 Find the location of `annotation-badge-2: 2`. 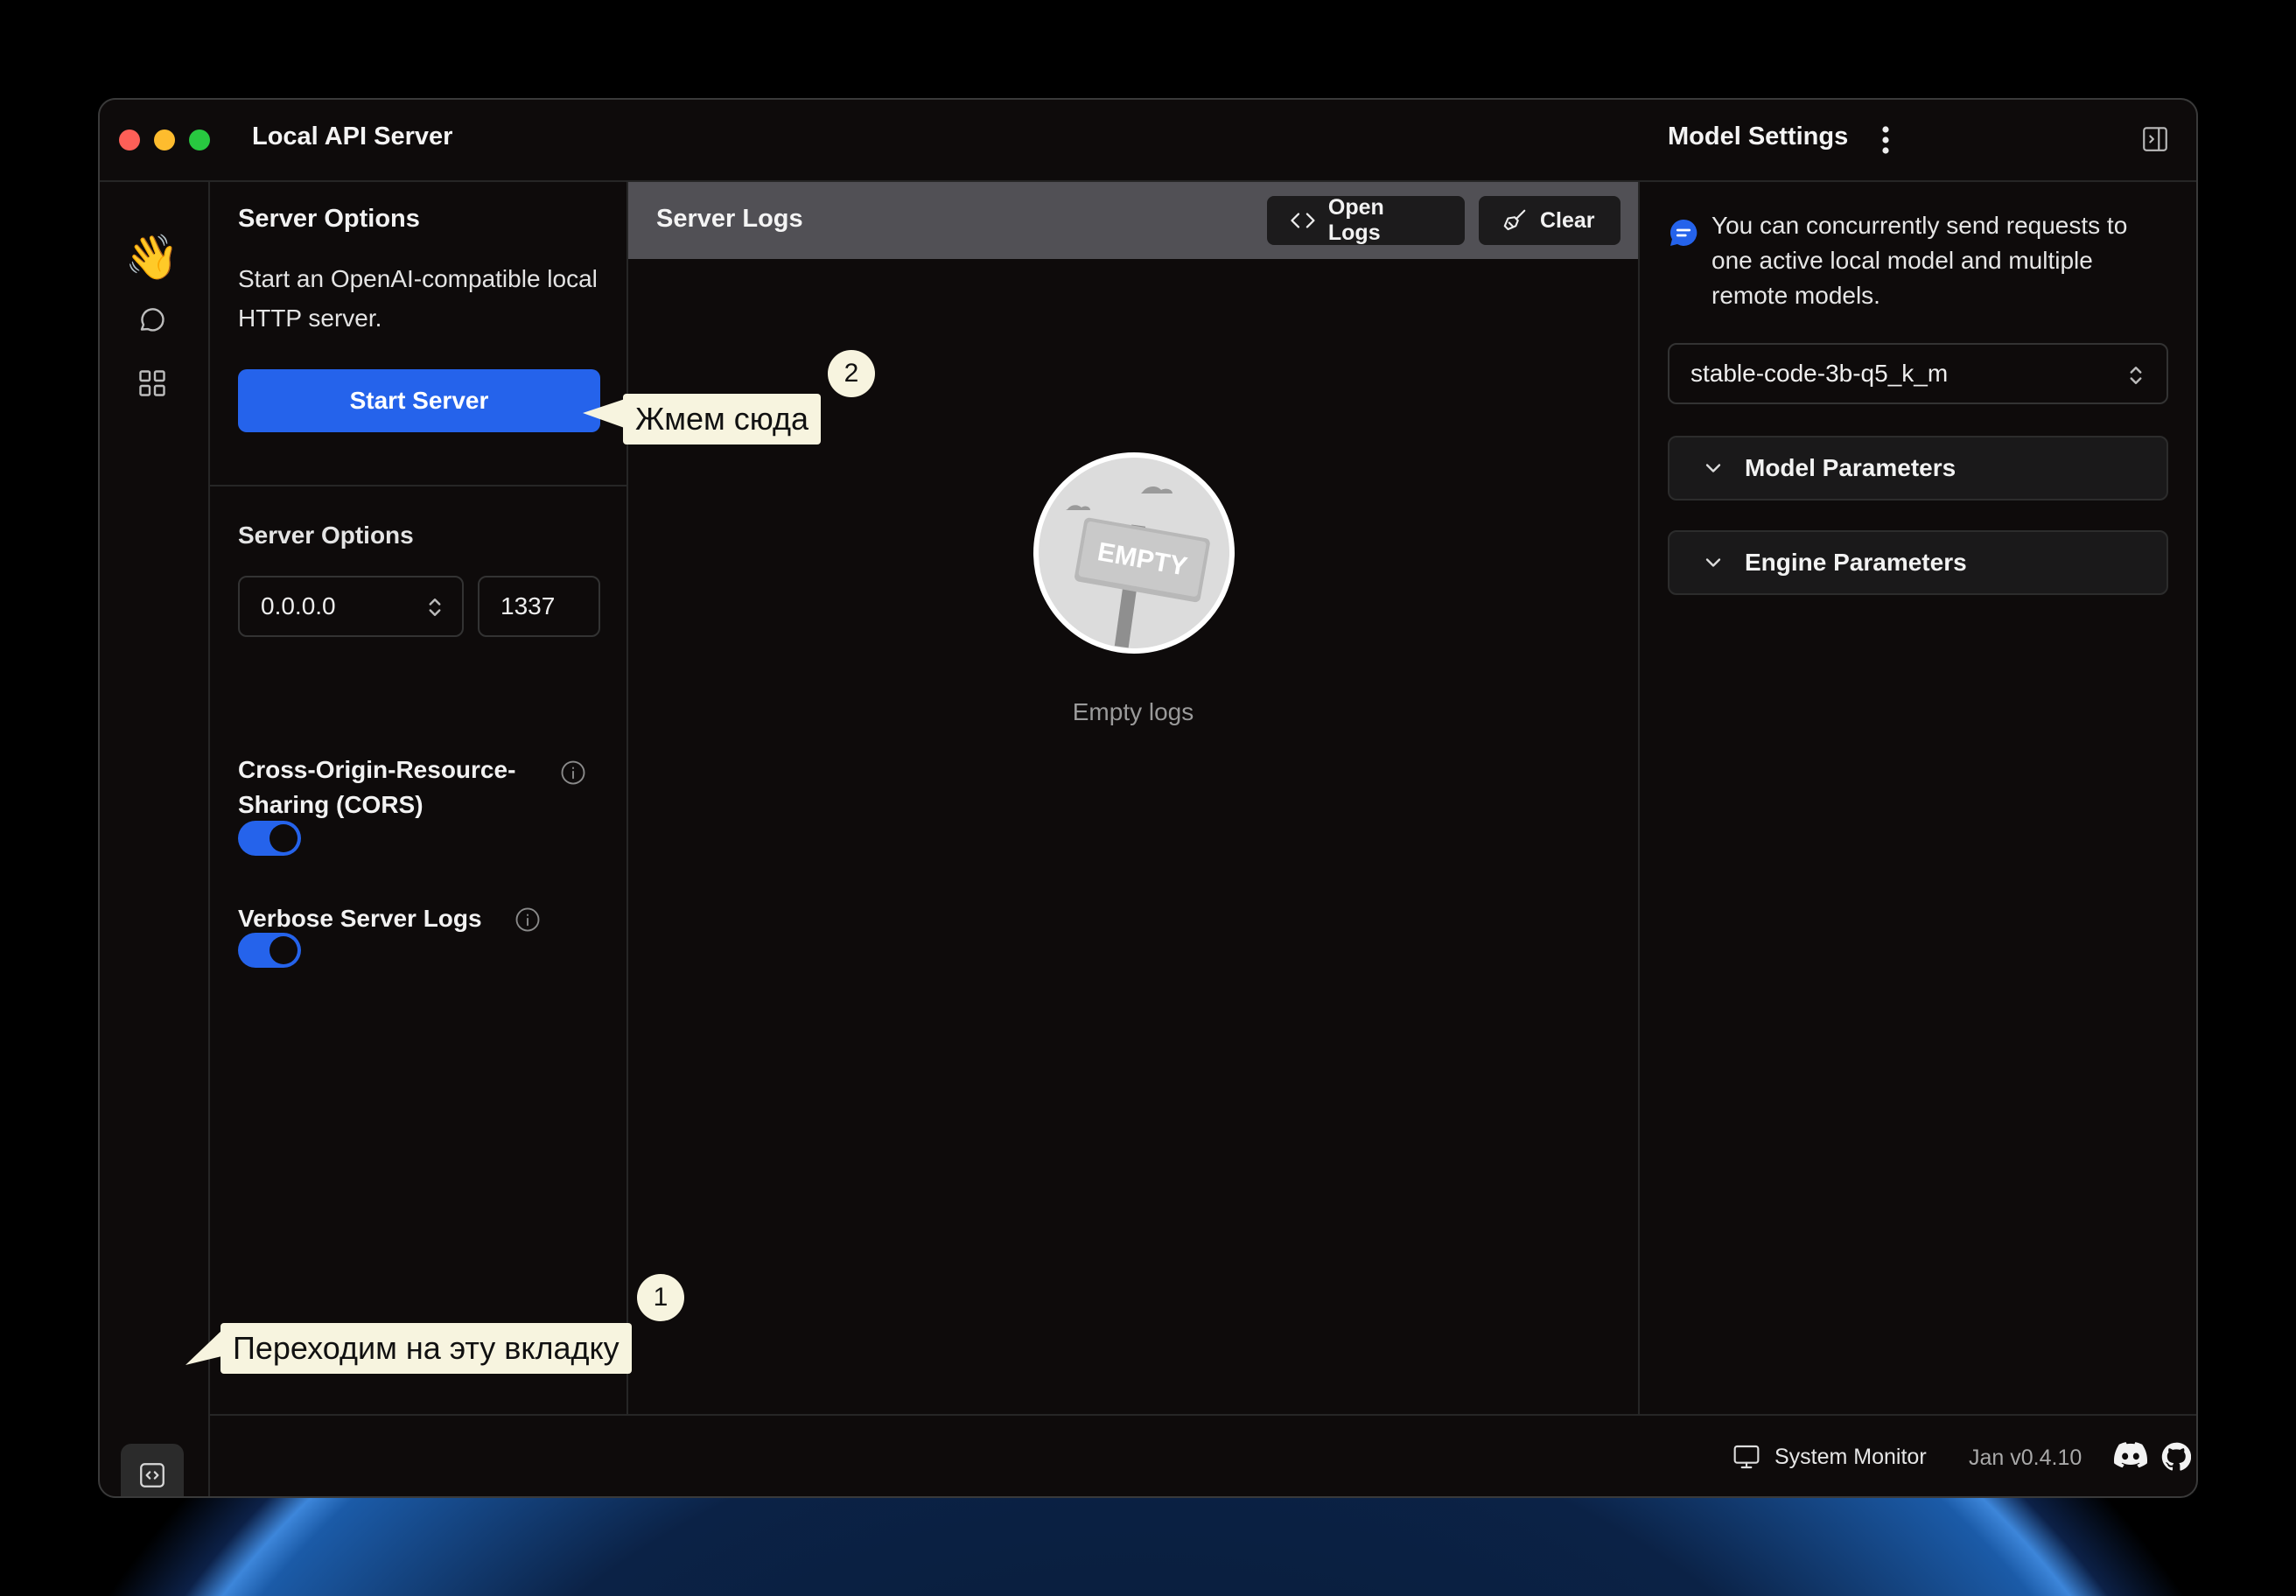

annotation-badge-2: 2 is located at coordinates (851, 373).